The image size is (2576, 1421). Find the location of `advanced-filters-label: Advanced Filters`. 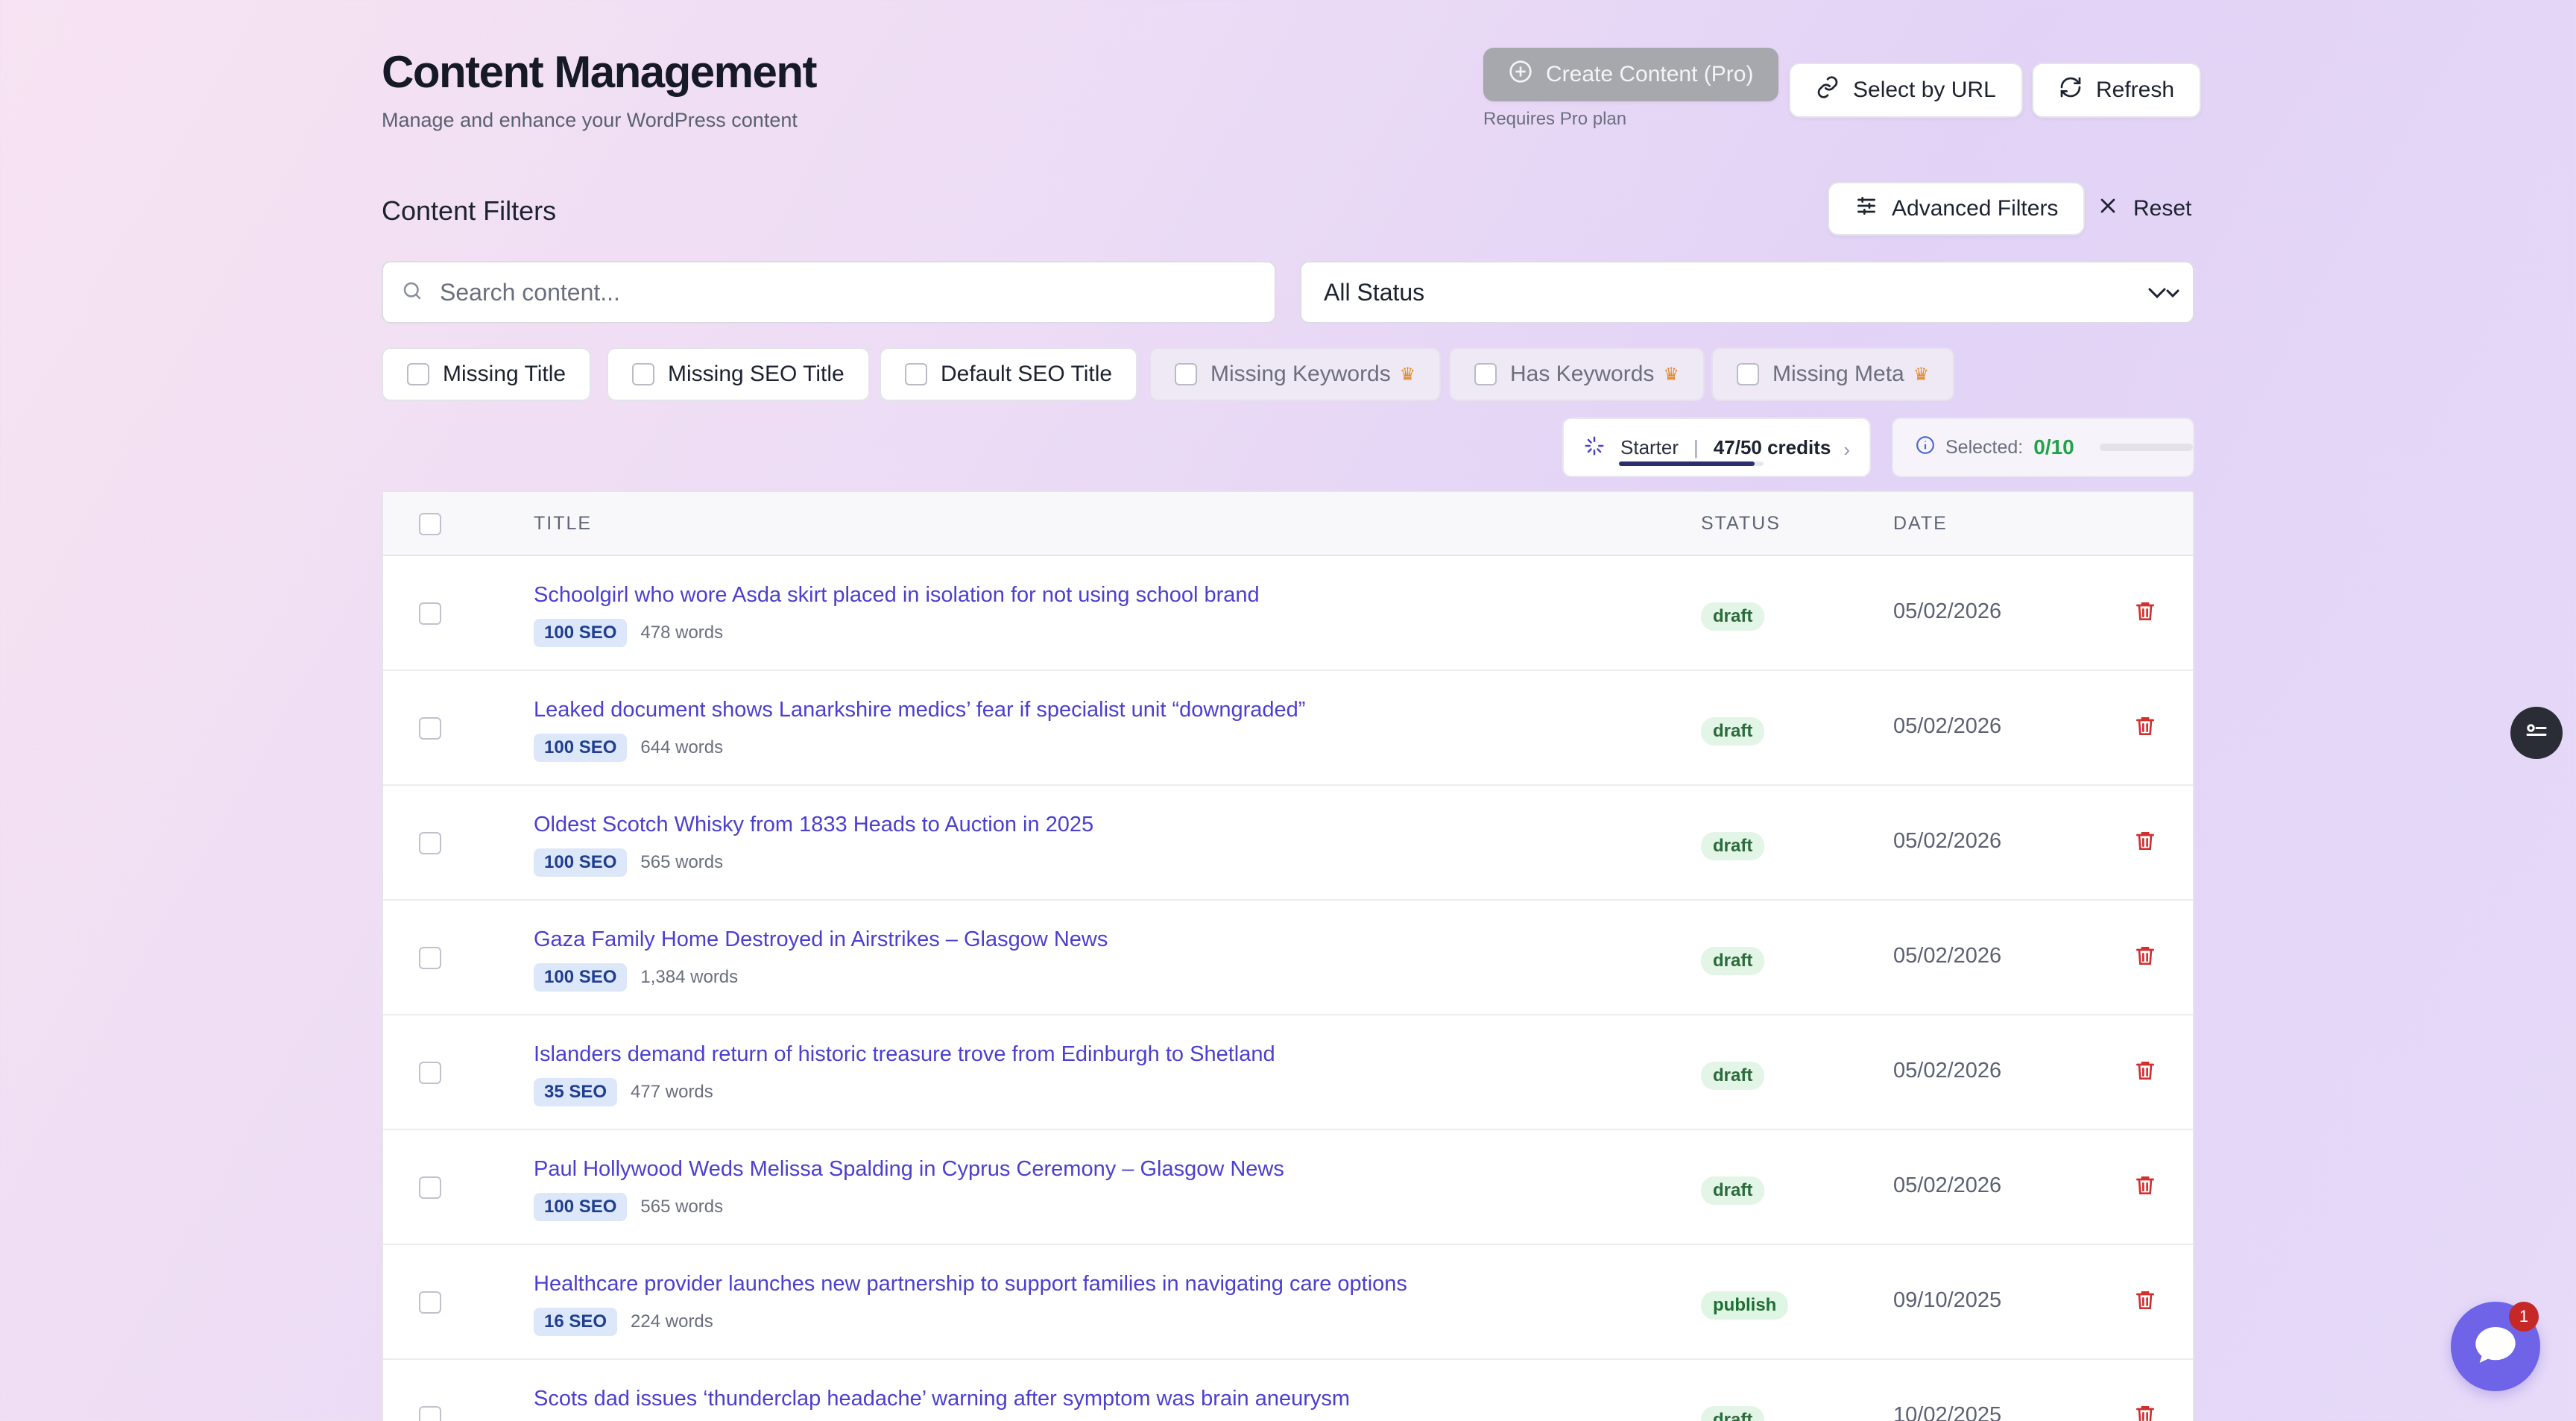

advanced-filters-label: Advanced Filters is located at coordinates (1976, 208).